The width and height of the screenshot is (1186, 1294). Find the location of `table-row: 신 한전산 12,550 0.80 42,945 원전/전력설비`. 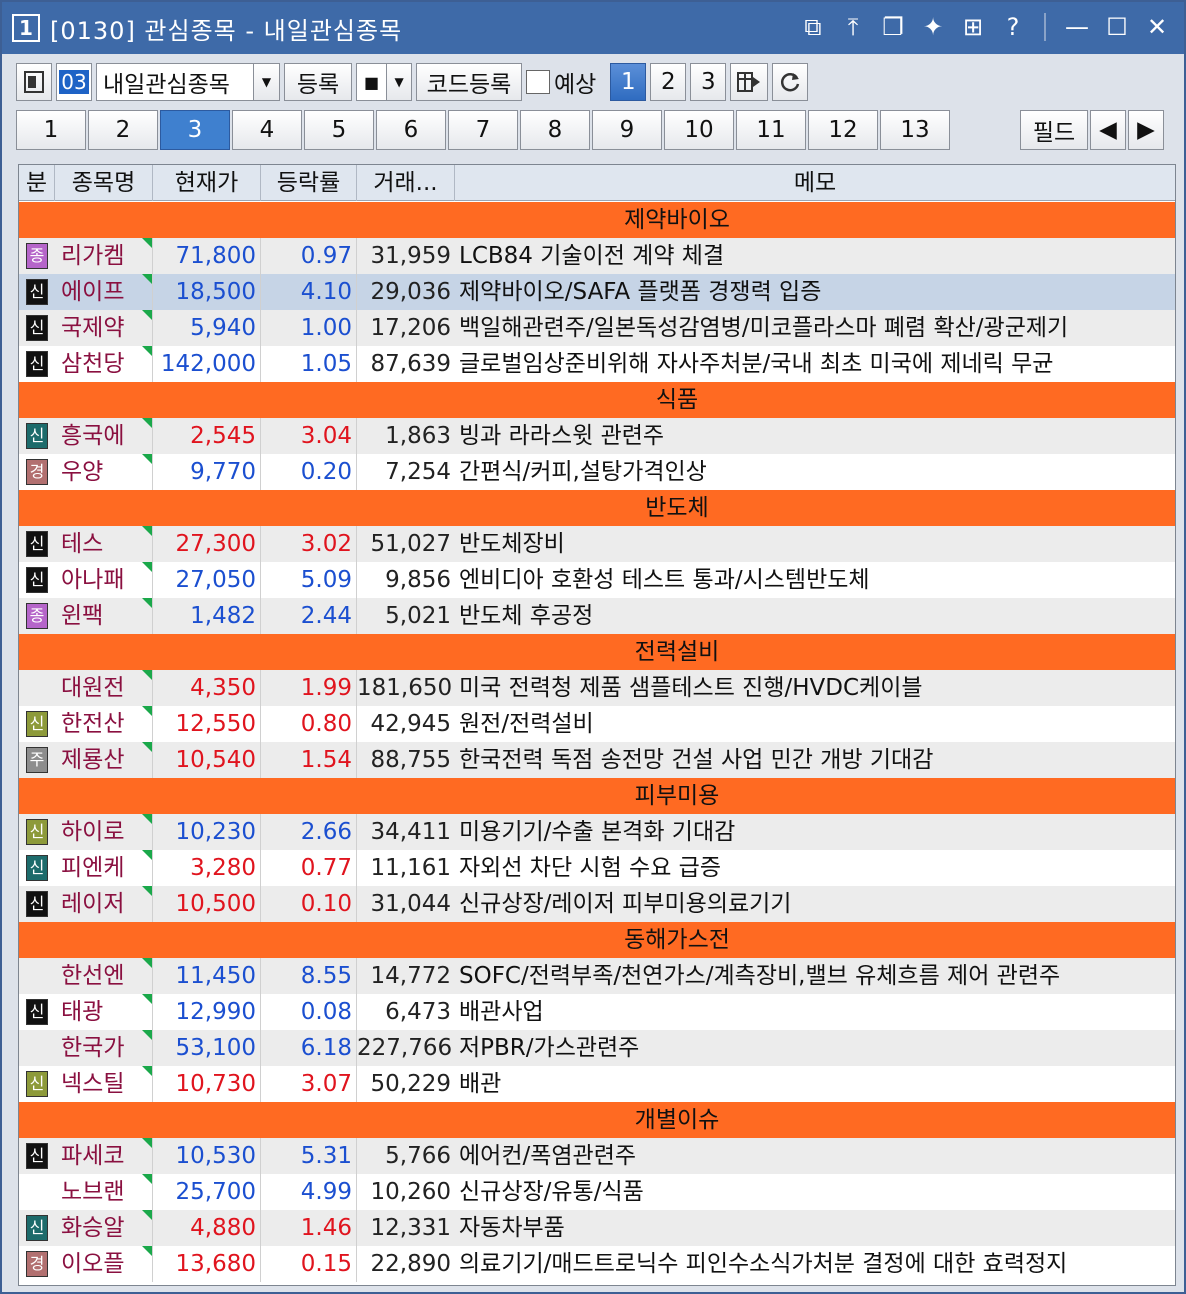

table-row: 신 한전산 12,550 0.80 42,945 원전/전력설비 is located at coordinates (597, 724).